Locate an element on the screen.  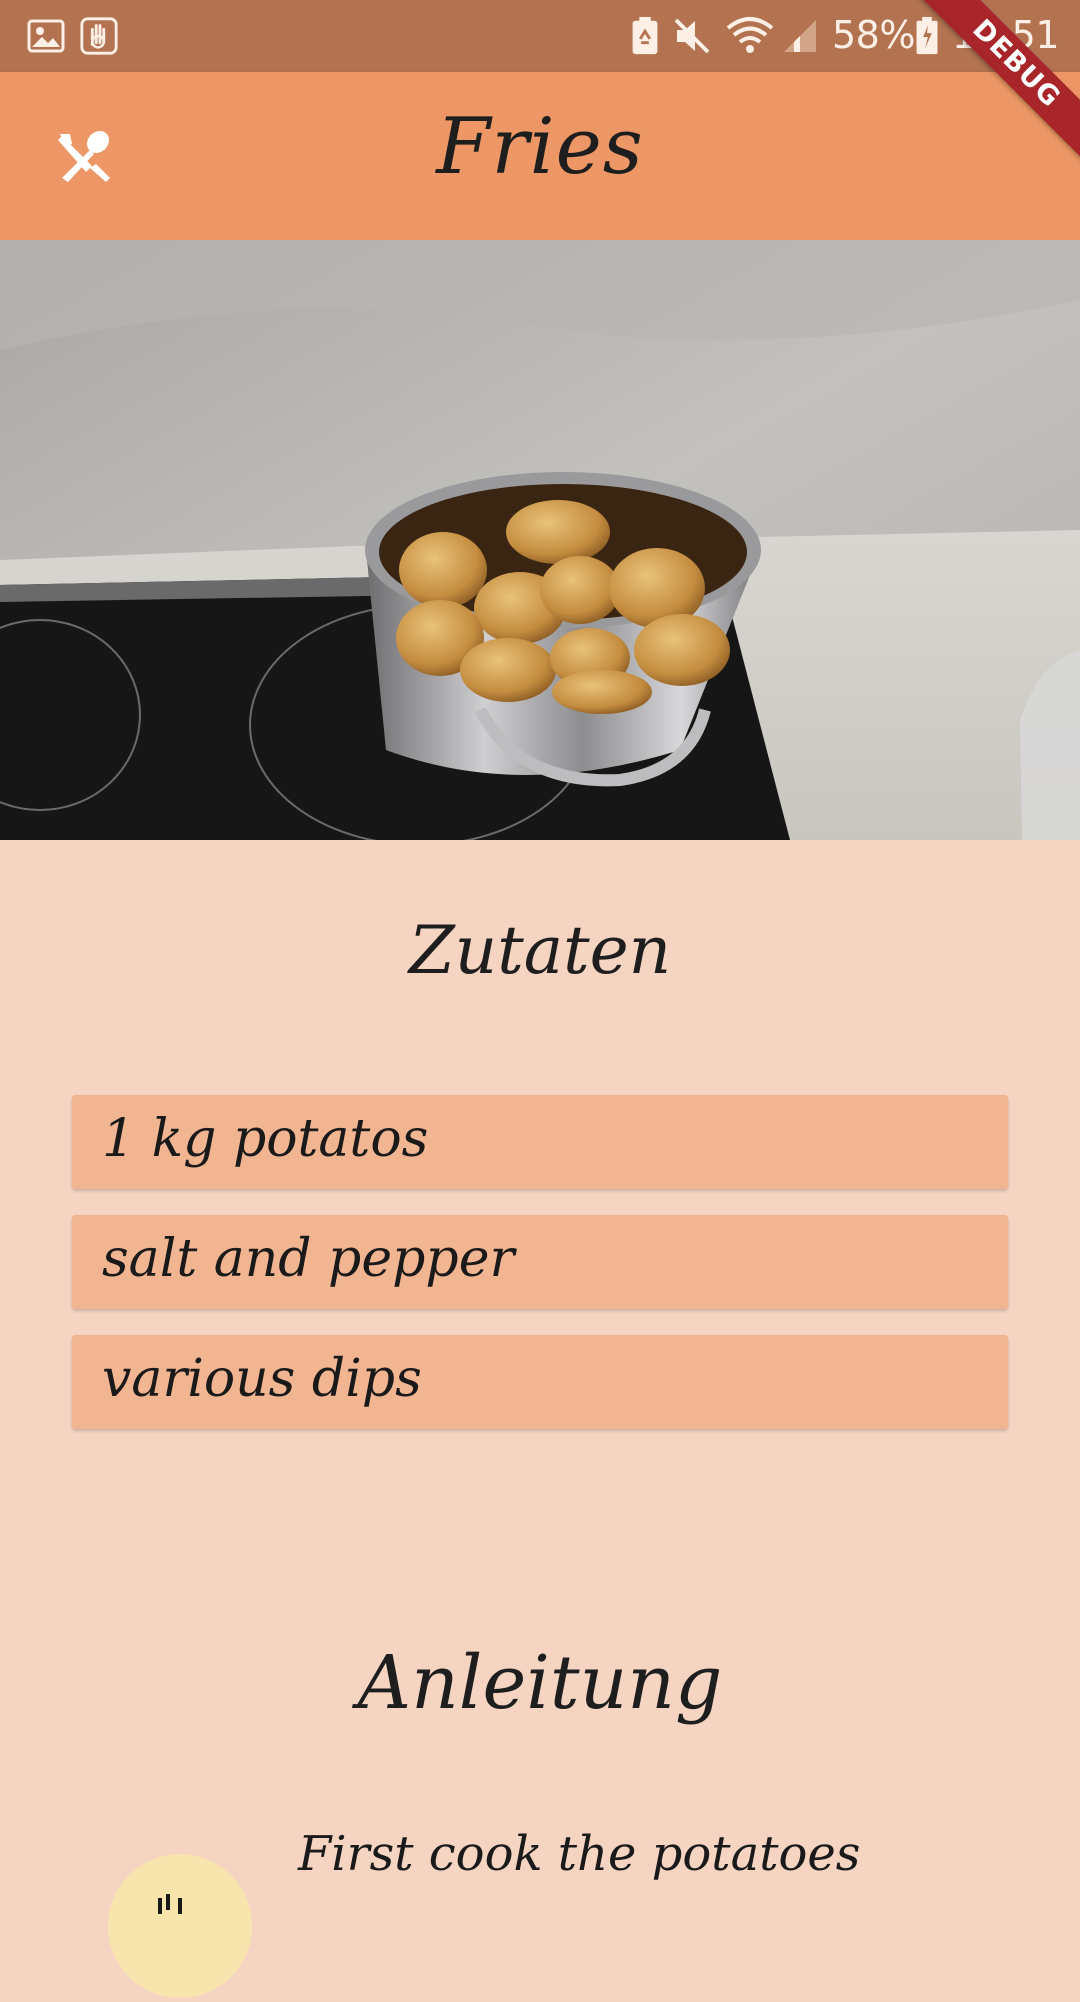
instructions-heading: Anleitung is located at coordinates (540, 1683).